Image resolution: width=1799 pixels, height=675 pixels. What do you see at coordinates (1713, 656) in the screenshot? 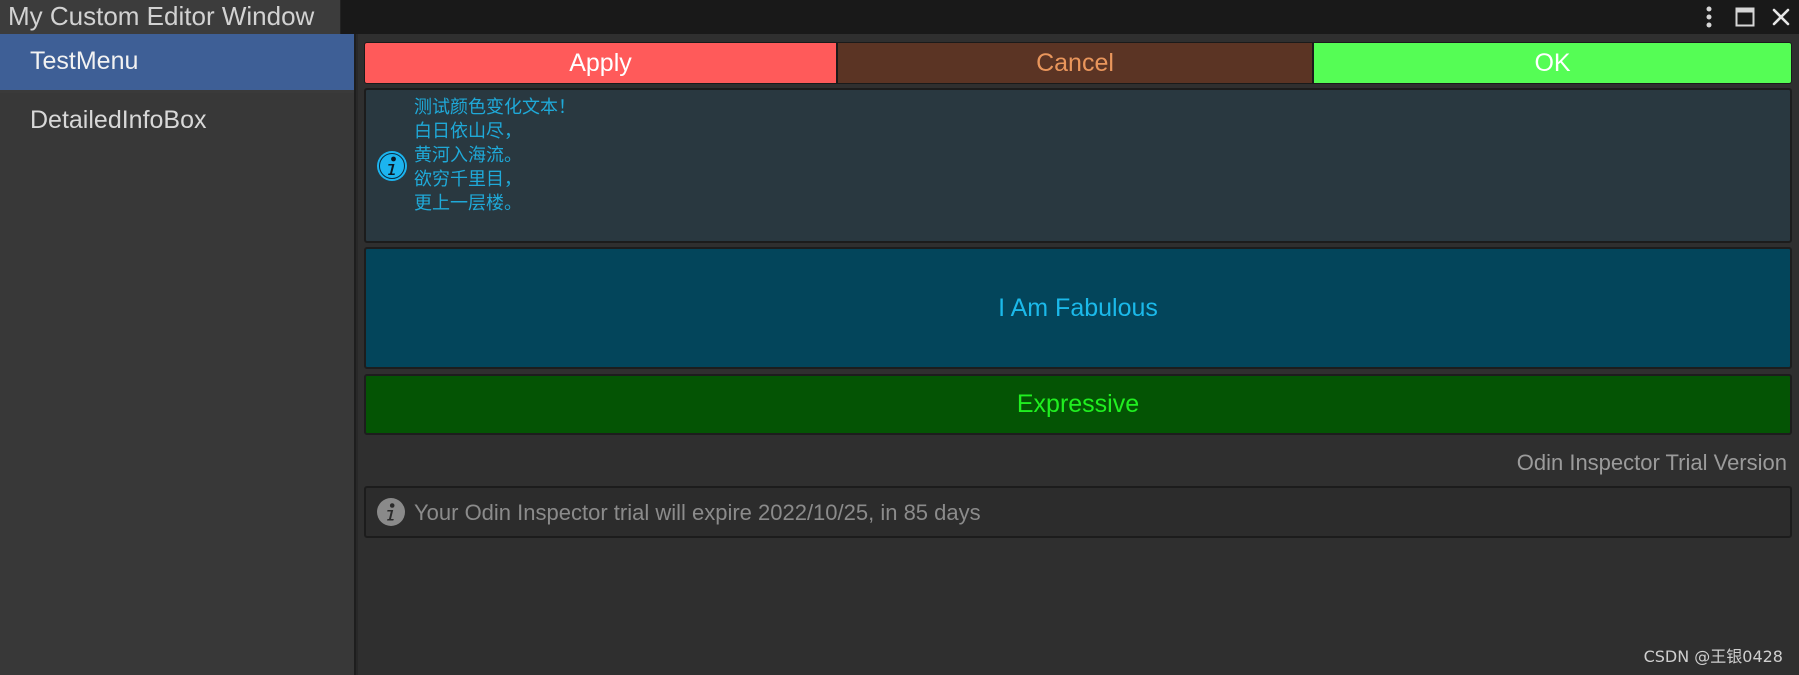
I see `watermark: CSDN @王银0428` at bounding box center [1713, 656].